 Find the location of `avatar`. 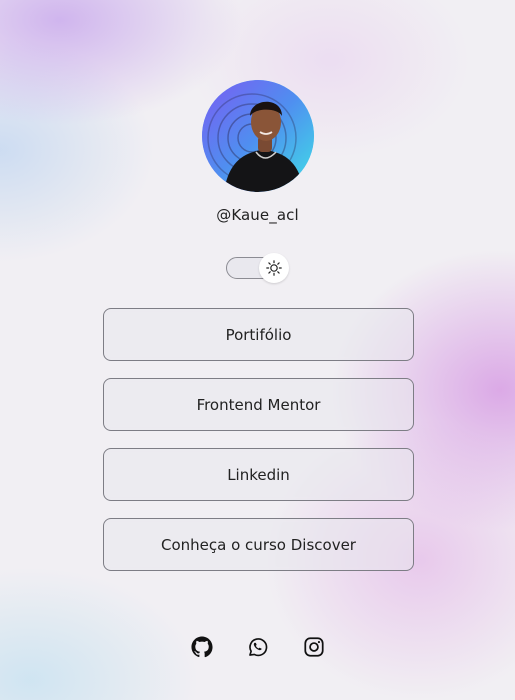

avatar is located at coordinates (257, 136).